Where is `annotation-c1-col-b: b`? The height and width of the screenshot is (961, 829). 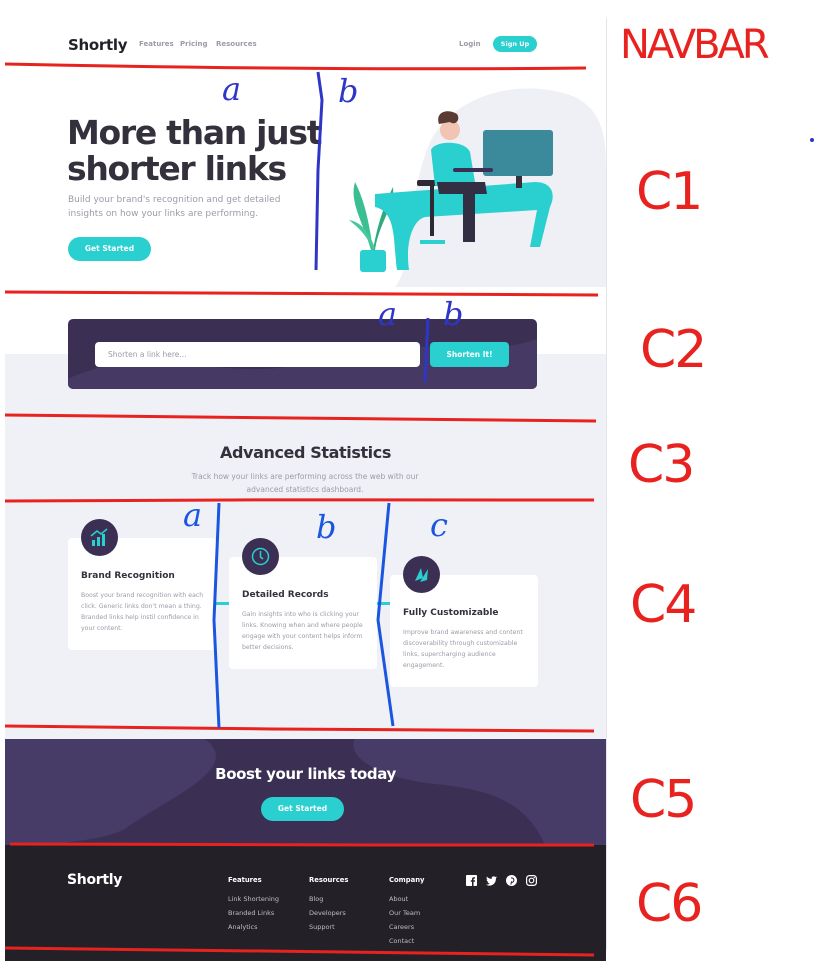 annotation-c1-col-b: b is located at coordinates (348, 91).